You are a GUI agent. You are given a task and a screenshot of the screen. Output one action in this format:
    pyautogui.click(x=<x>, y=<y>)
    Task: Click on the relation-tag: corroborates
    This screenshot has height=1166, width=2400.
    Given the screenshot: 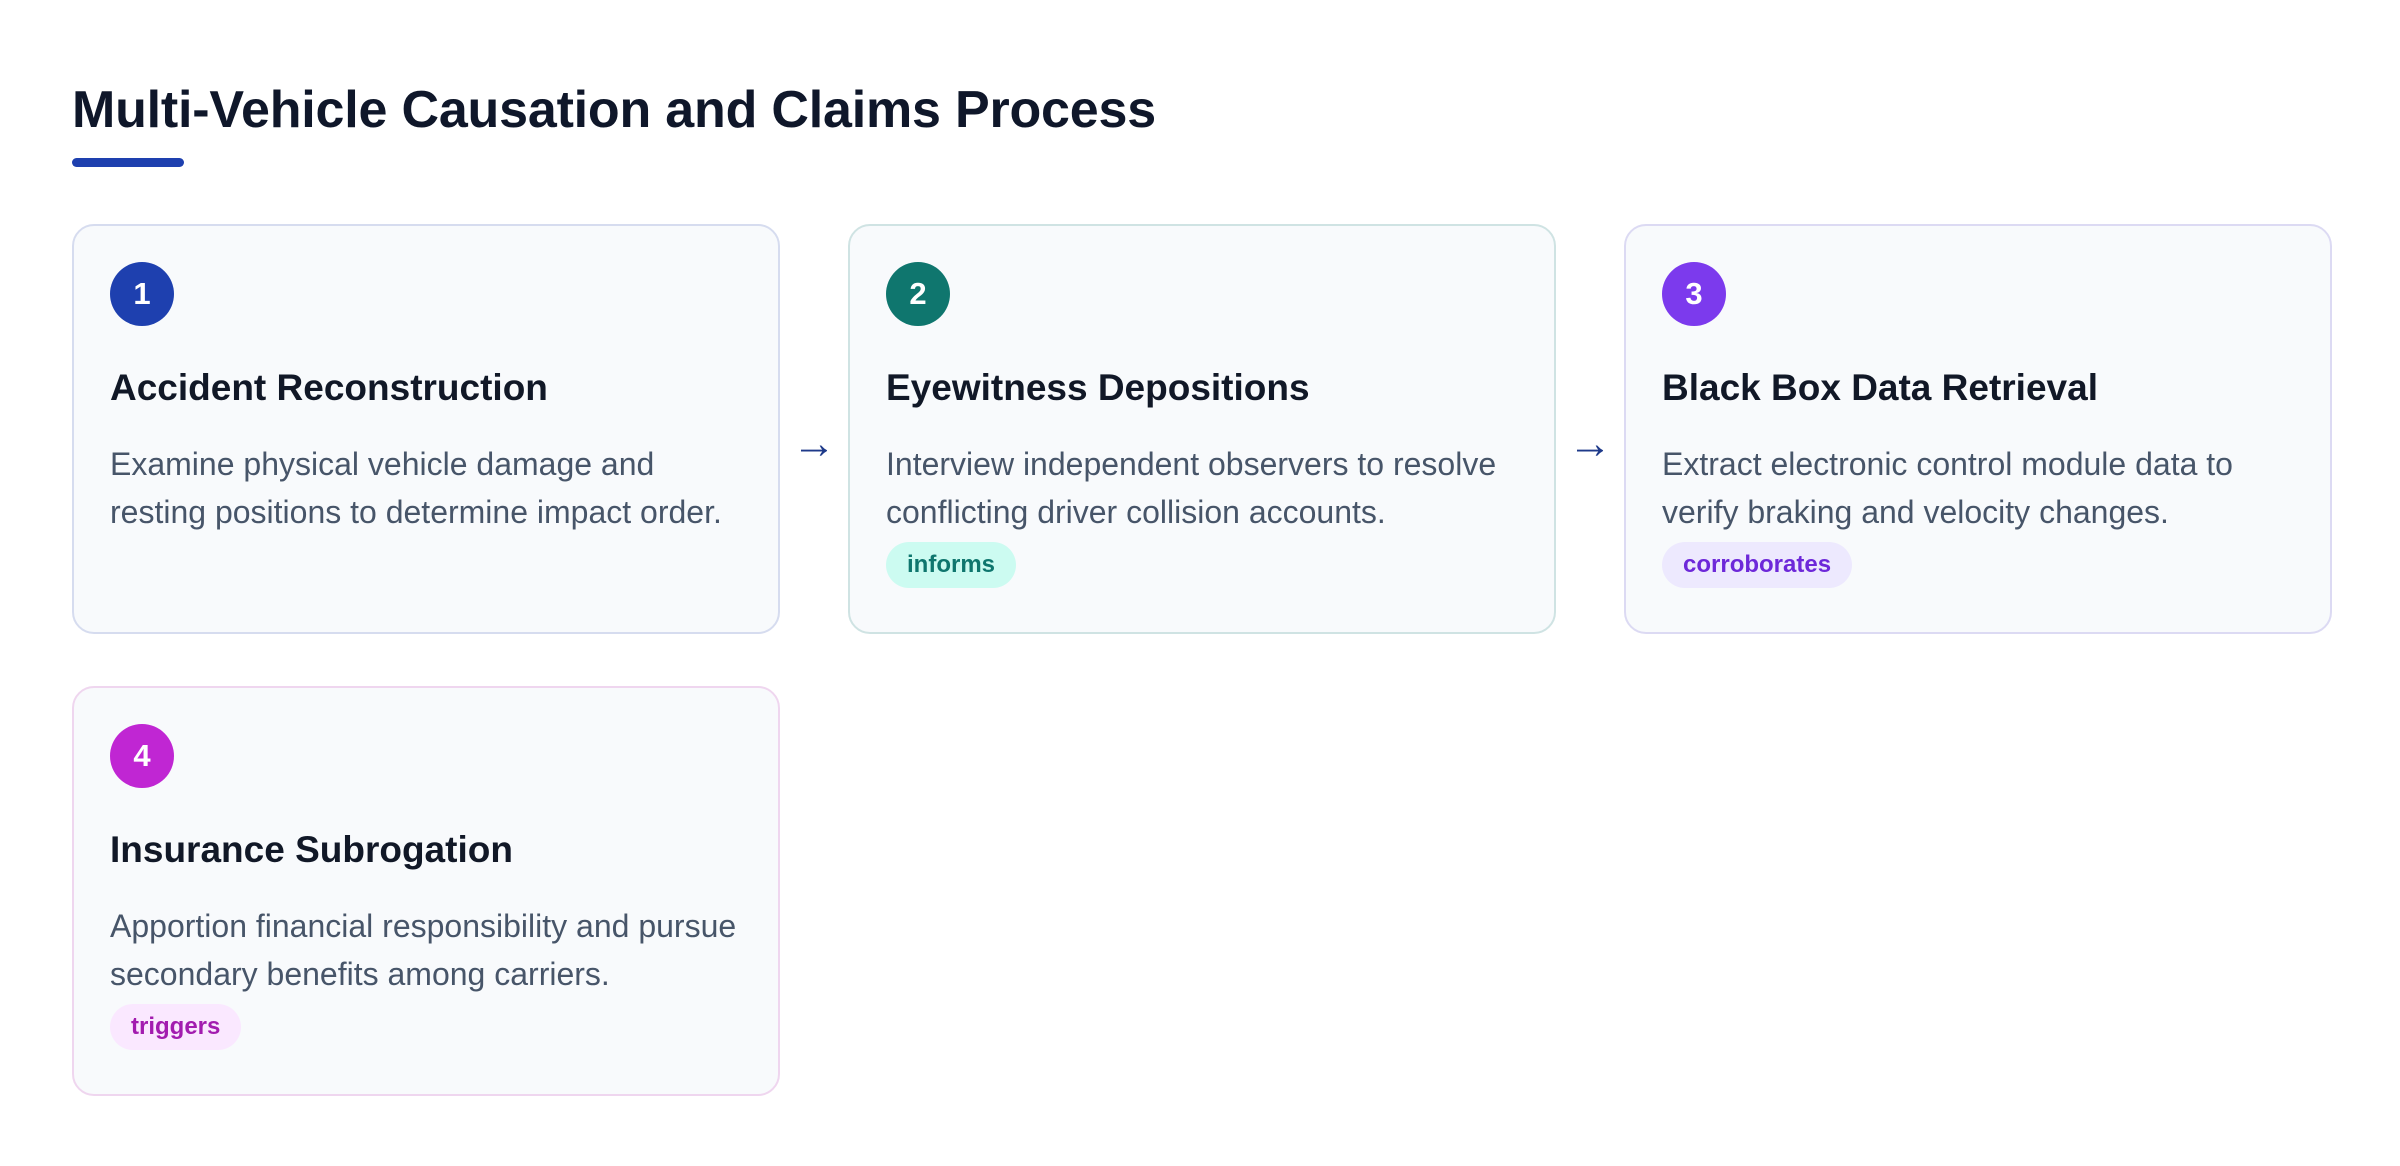 What is the action you would take?
    pyautogui.click(x=1757, y=565)
    